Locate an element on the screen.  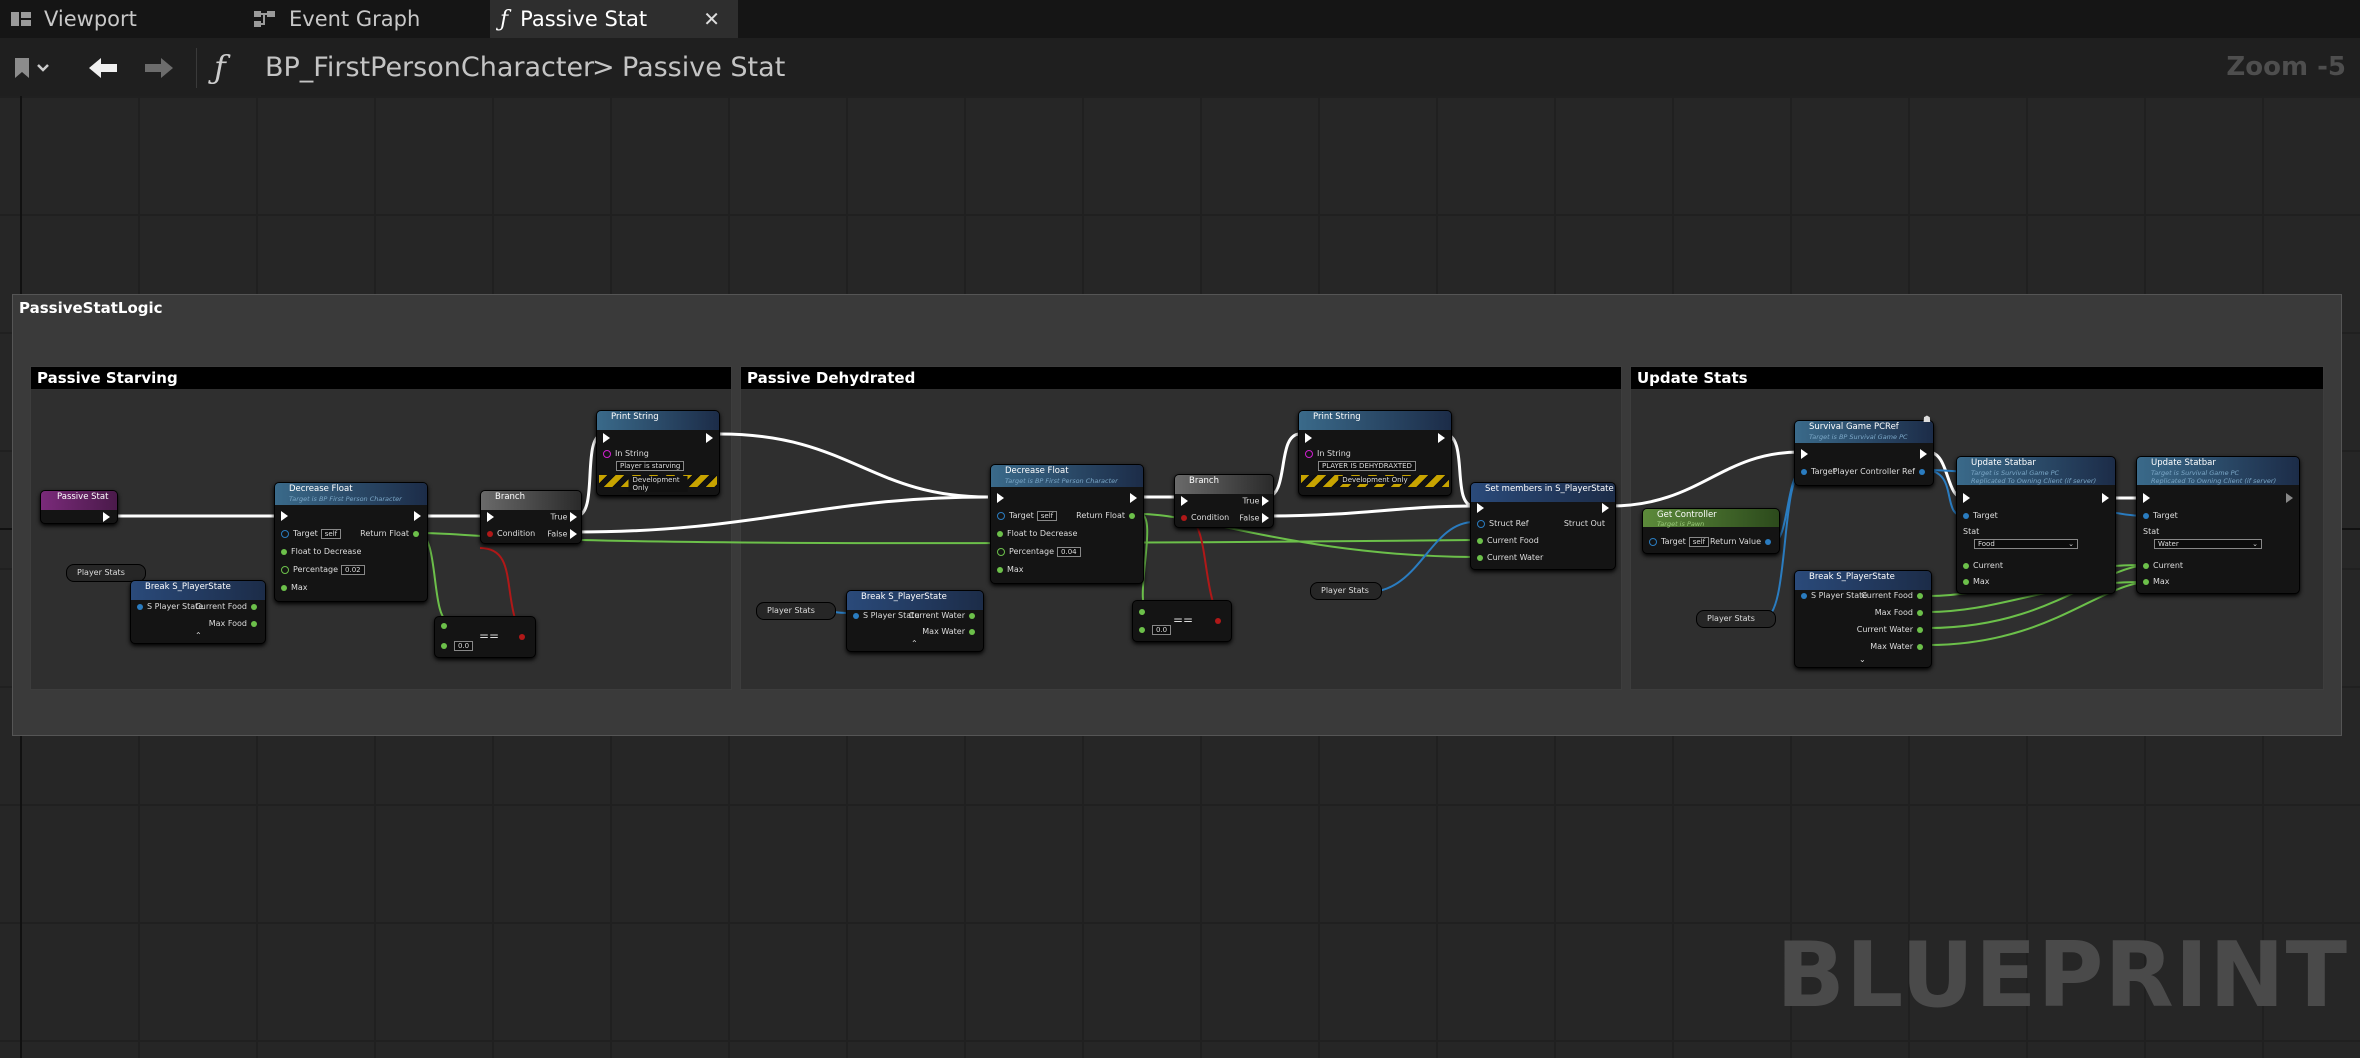
expand-icon: ⌄ is located at coordinates (1862, 659).